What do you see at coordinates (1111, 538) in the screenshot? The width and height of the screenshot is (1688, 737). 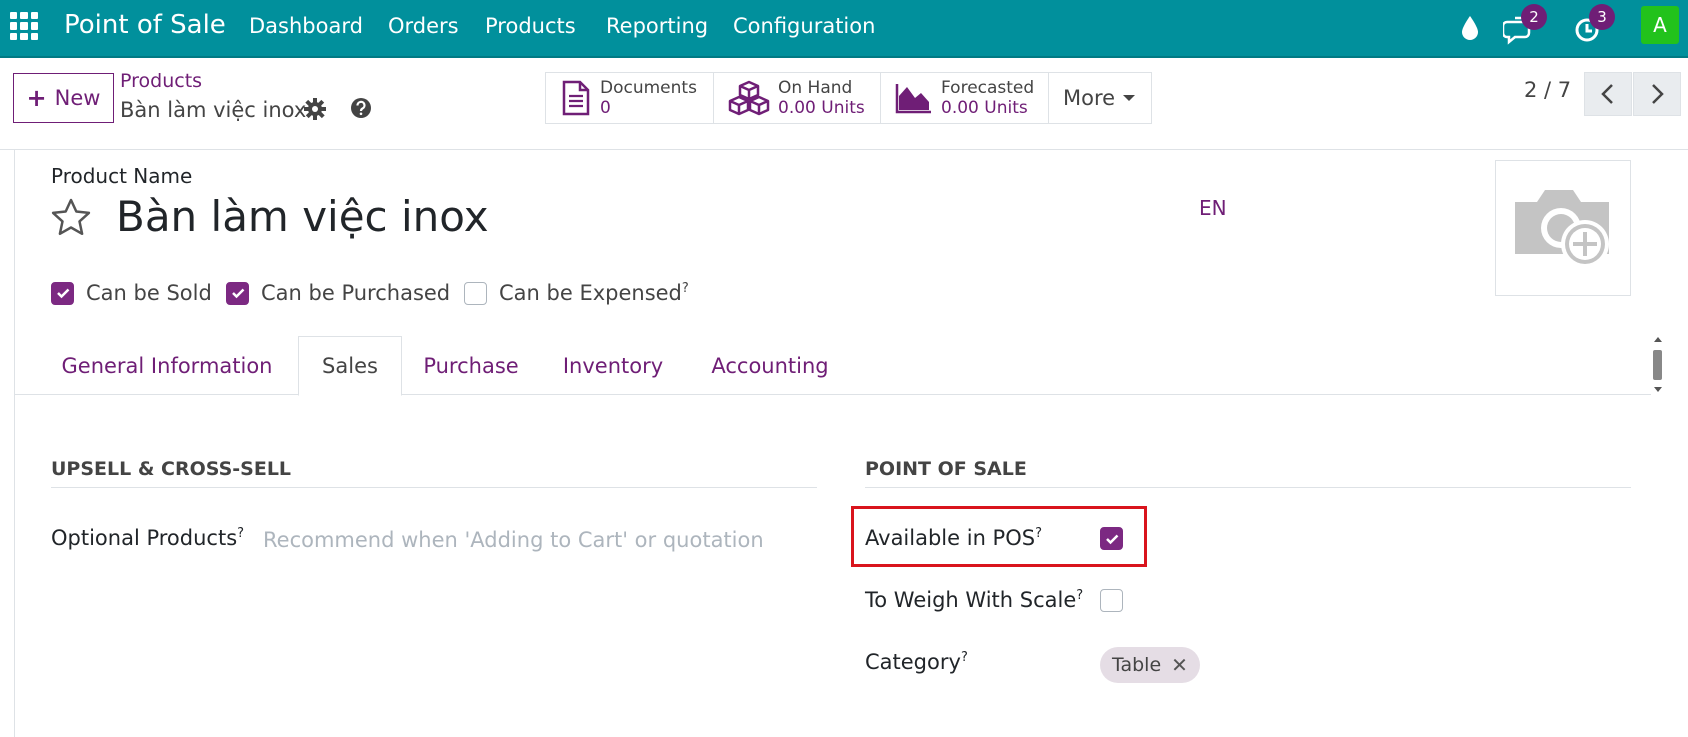 I see `available-in-pos-checkbox` at bounding box center [1111, 538].